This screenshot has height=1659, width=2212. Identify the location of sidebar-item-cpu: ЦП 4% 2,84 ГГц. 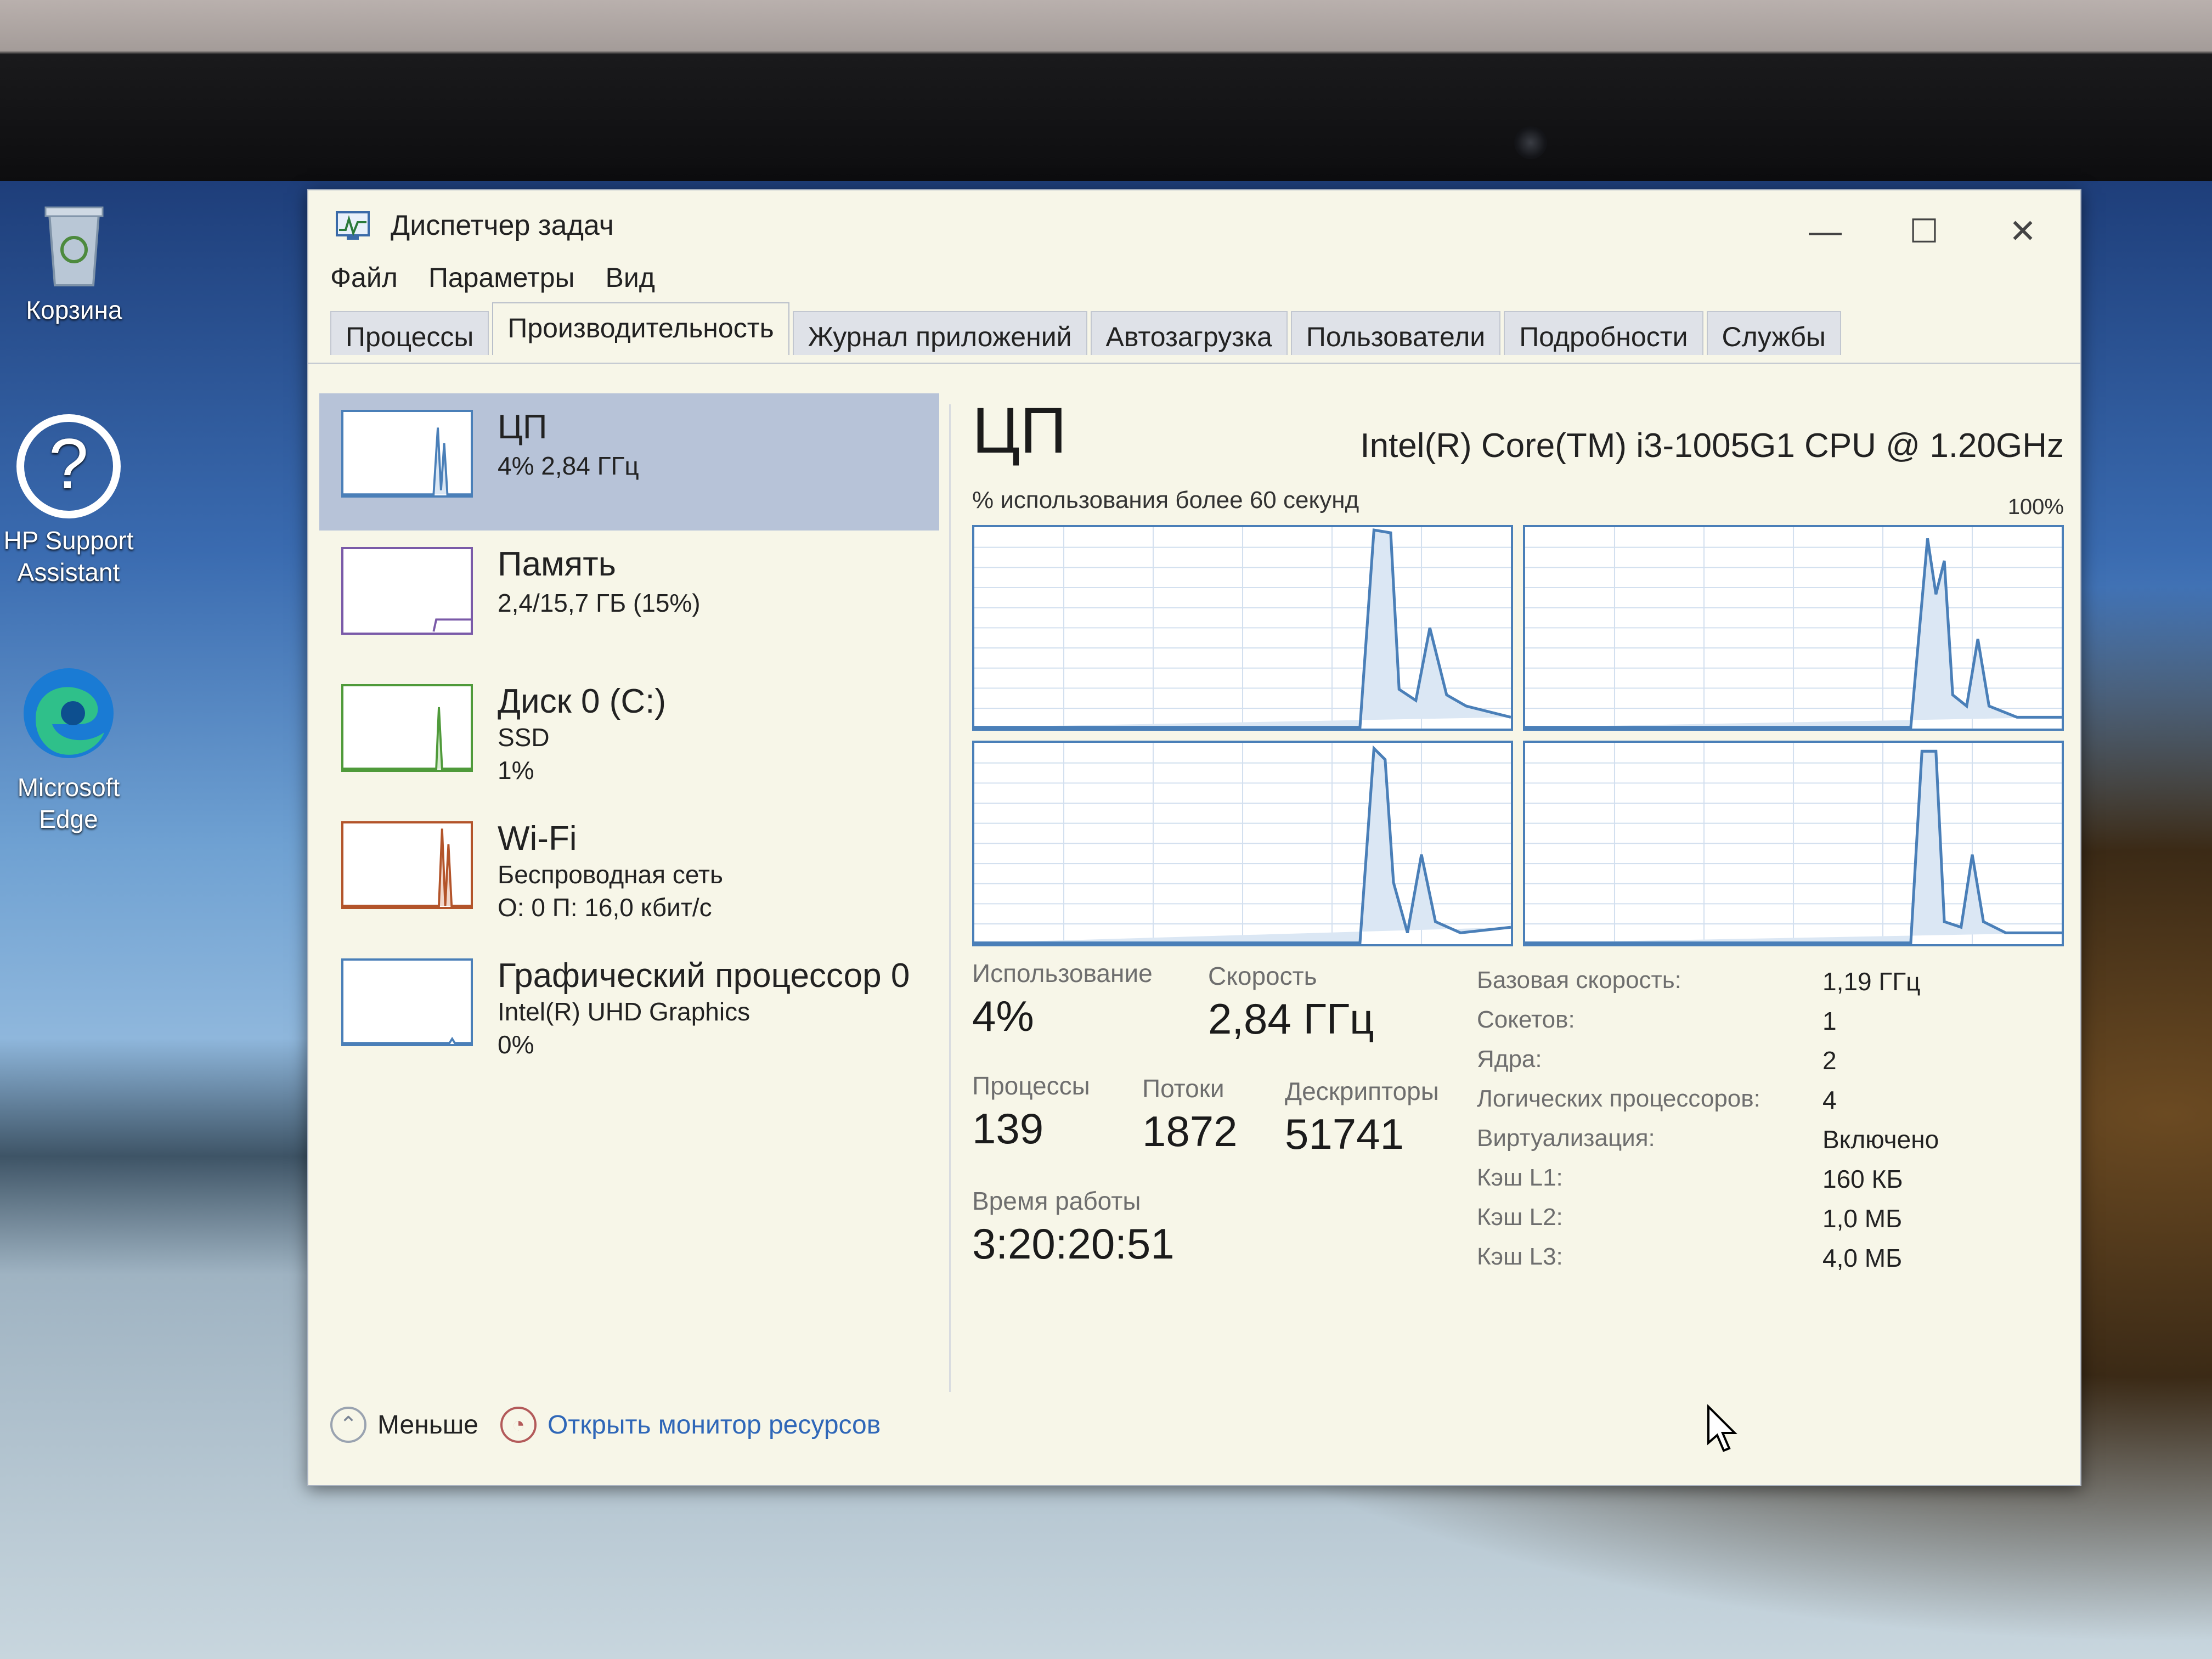
(629, 462).